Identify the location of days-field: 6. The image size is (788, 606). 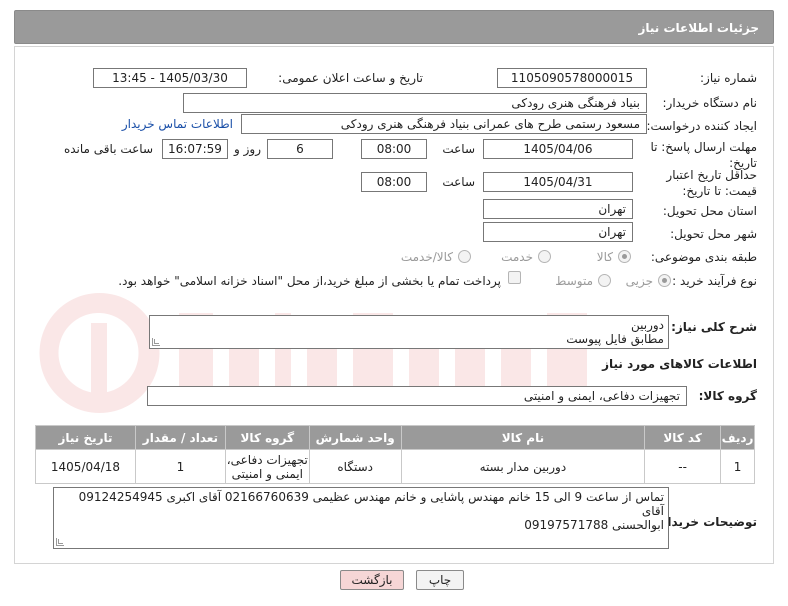
(300, 149).